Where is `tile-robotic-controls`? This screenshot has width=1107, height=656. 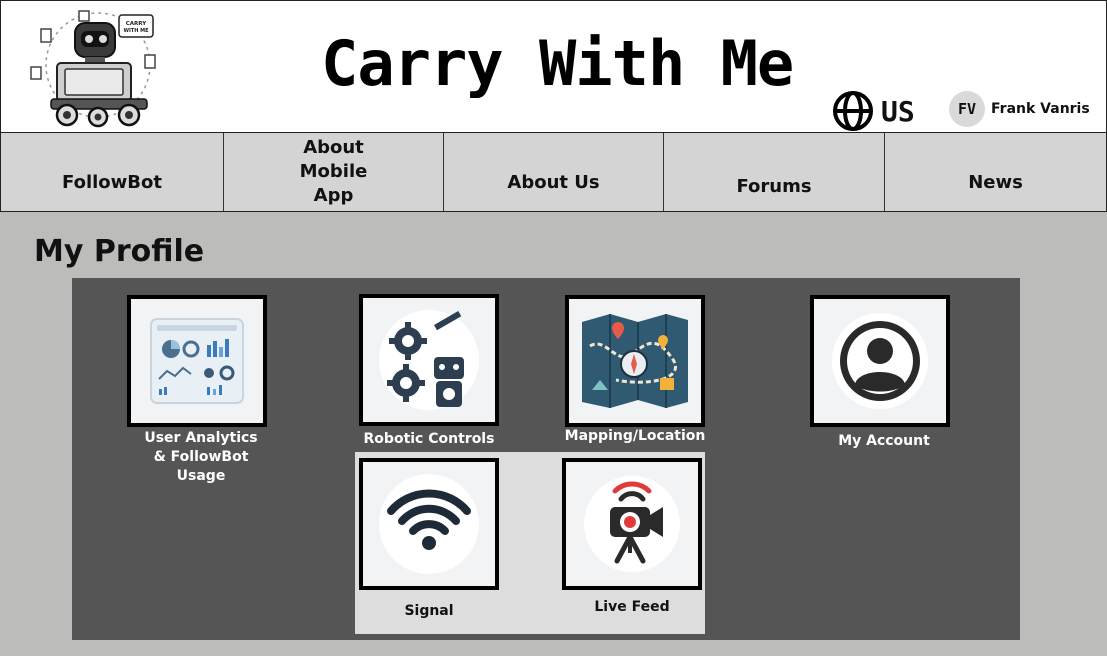
tile-robotic-controls is located at coordinates (429, 360).